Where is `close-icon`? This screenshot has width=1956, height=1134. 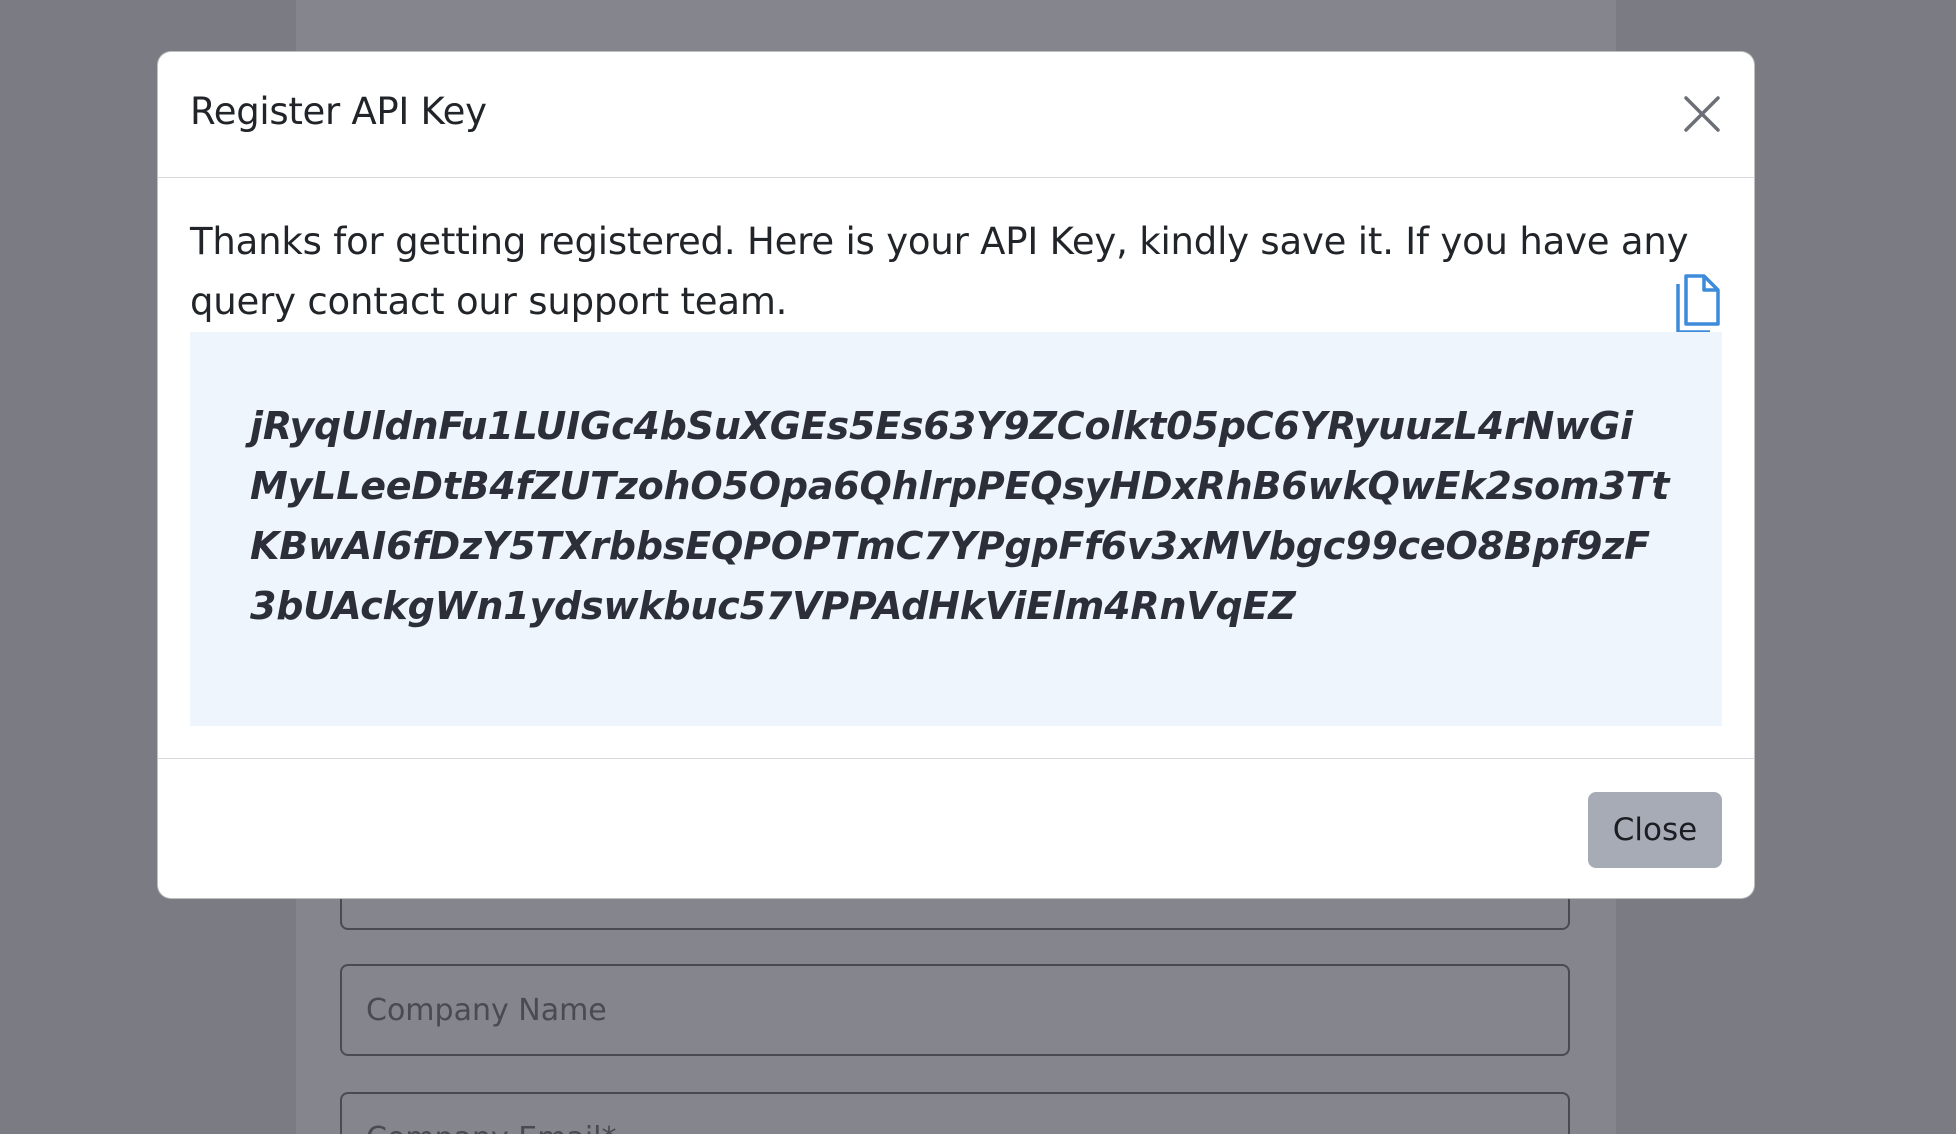 close-icon is located at coordinates (1702, 114).